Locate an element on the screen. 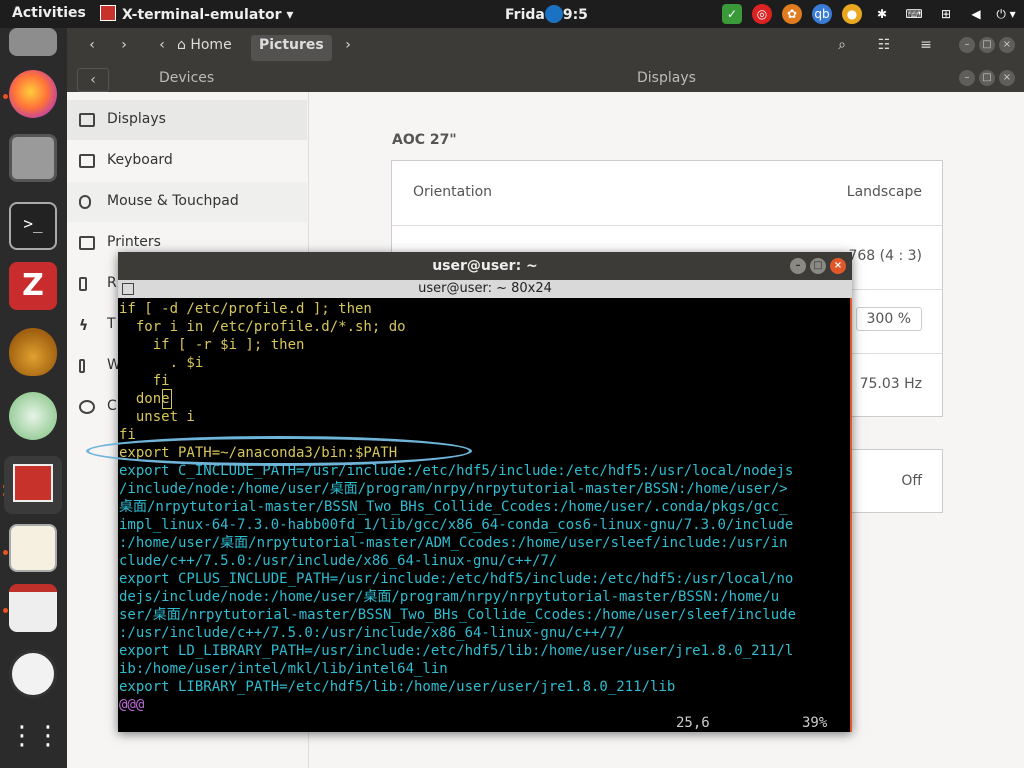 Image resolution: width=1024 pixels, height=768 pixels. network-icon: ⊞ is located at coordinates (946, 14).